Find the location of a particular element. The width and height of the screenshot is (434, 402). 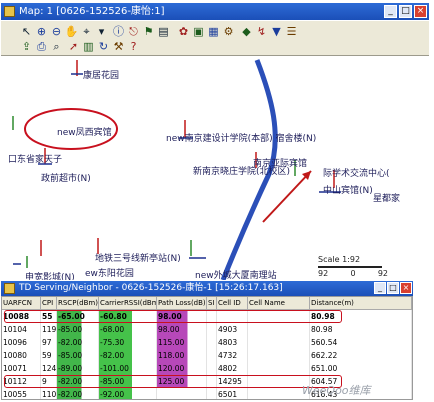

grid-icon: ▥ is located at coordinates (88, 46).